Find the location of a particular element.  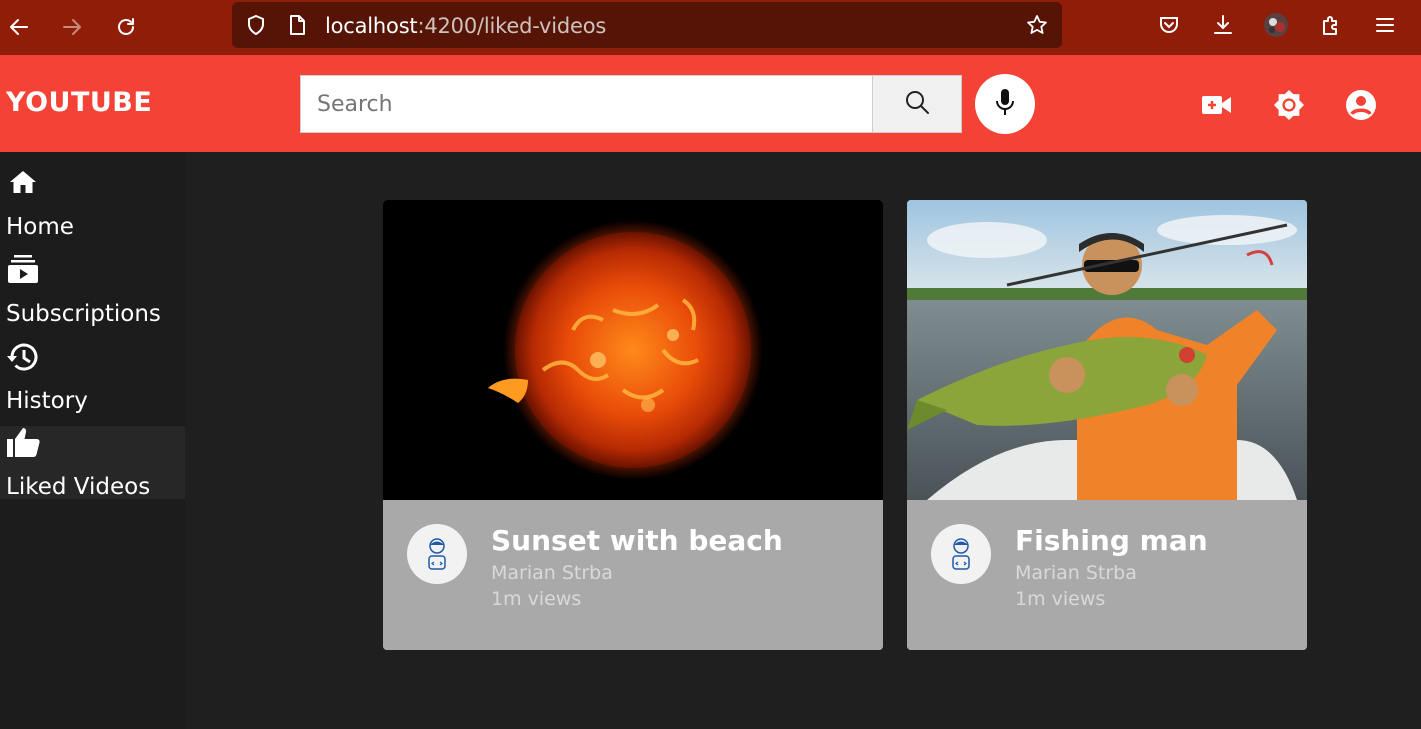

search-icon is located at coordinates (917, 104).